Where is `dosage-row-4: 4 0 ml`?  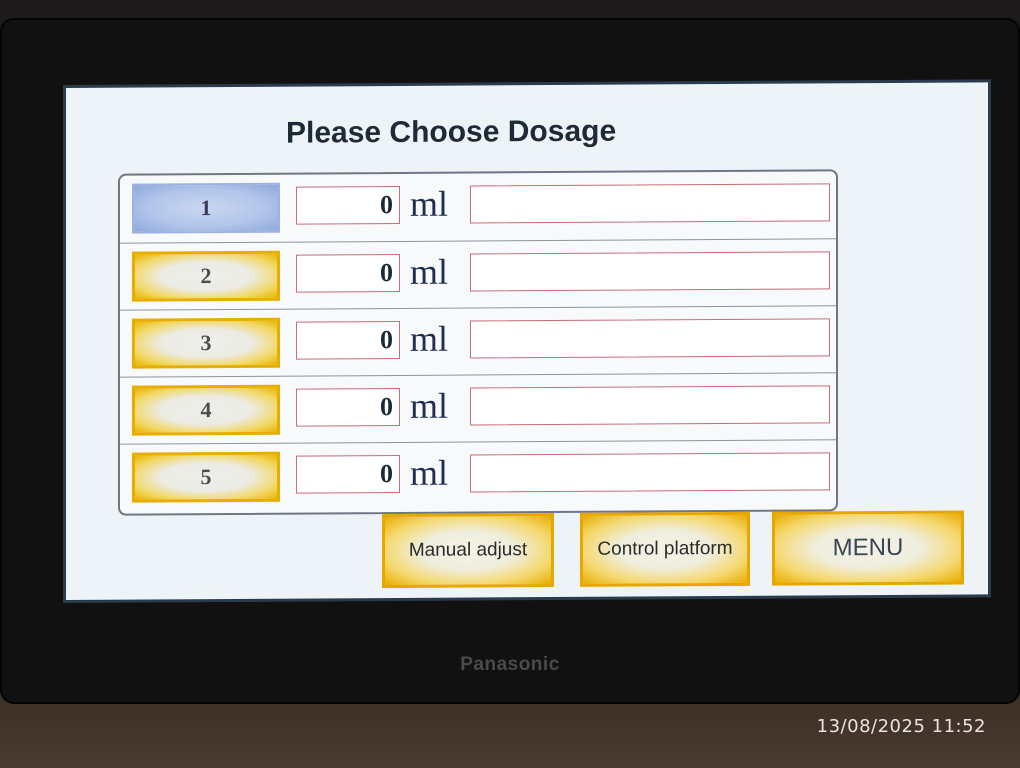 dosage-row-4: 4 0 ml is located at coordinates (478, 408).